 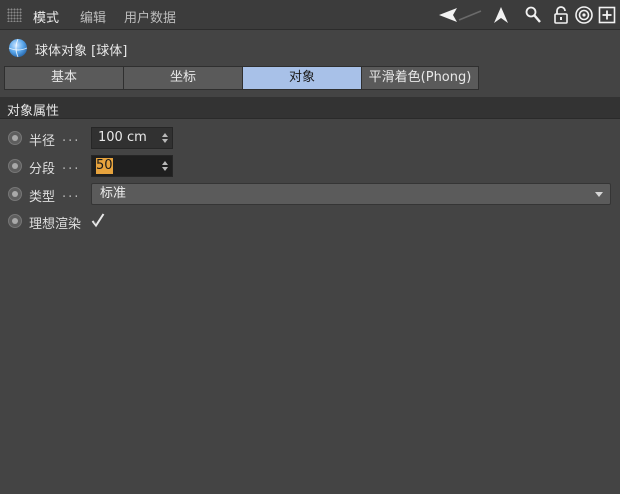 What do you see at coordinates (561, 15) in the screenshot?
I see `lock-icon` at bounding box center [561, 15].